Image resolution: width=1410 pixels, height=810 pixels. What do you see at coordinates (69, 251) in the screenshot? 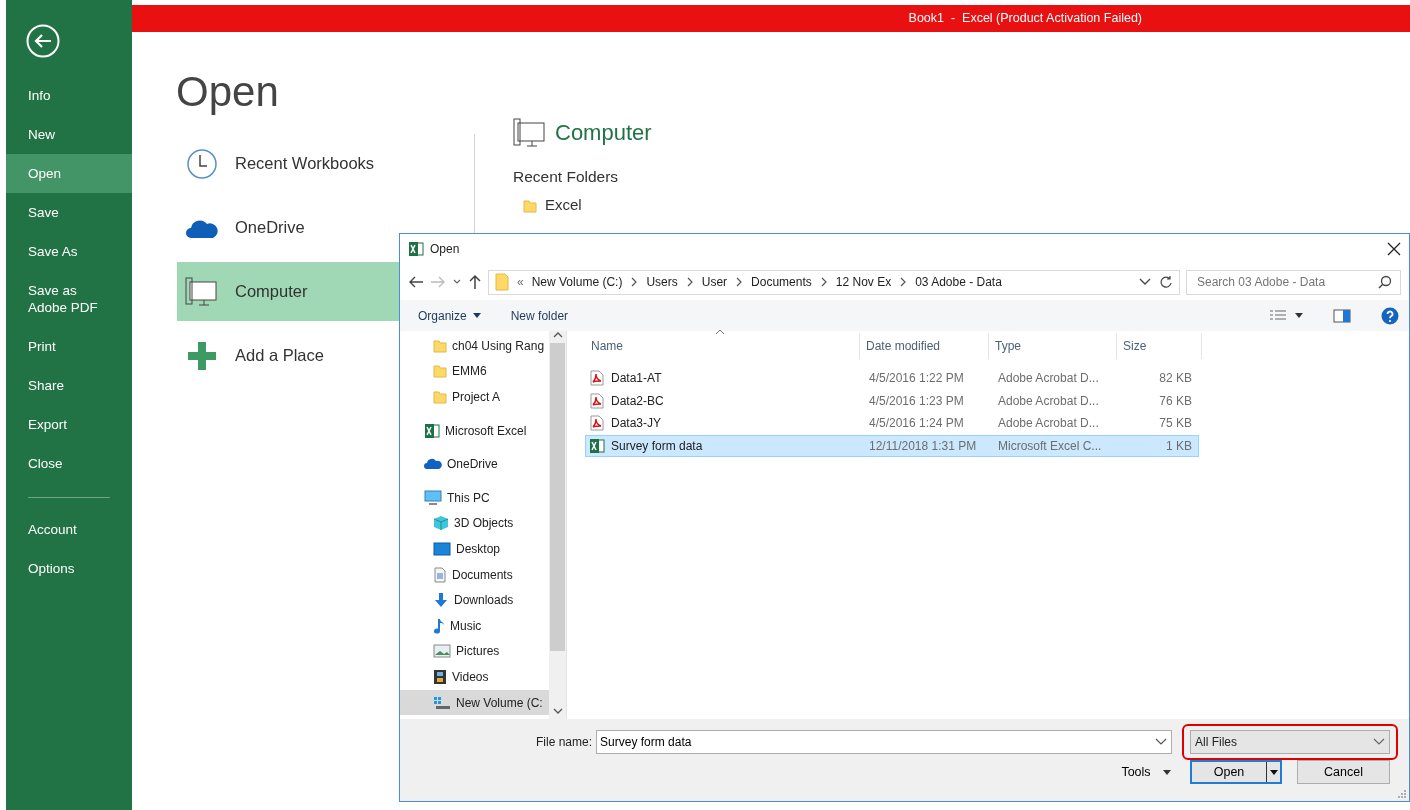
I see `menu-item: Save As` at bounding box center [69, 251].